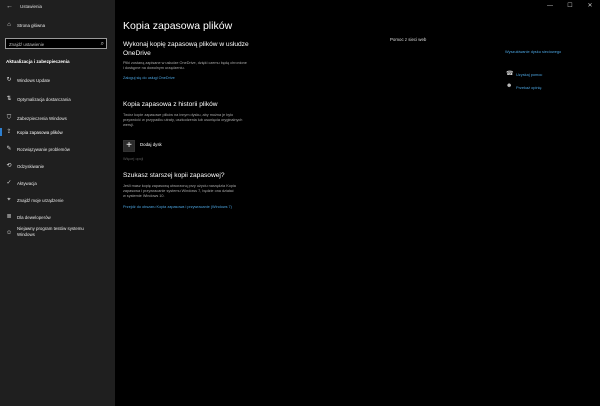  Describe the element at coordinates (44, 99) in the screenshot. I see `sidebar-item-label: Optymalizacja dostarczania` at that location.